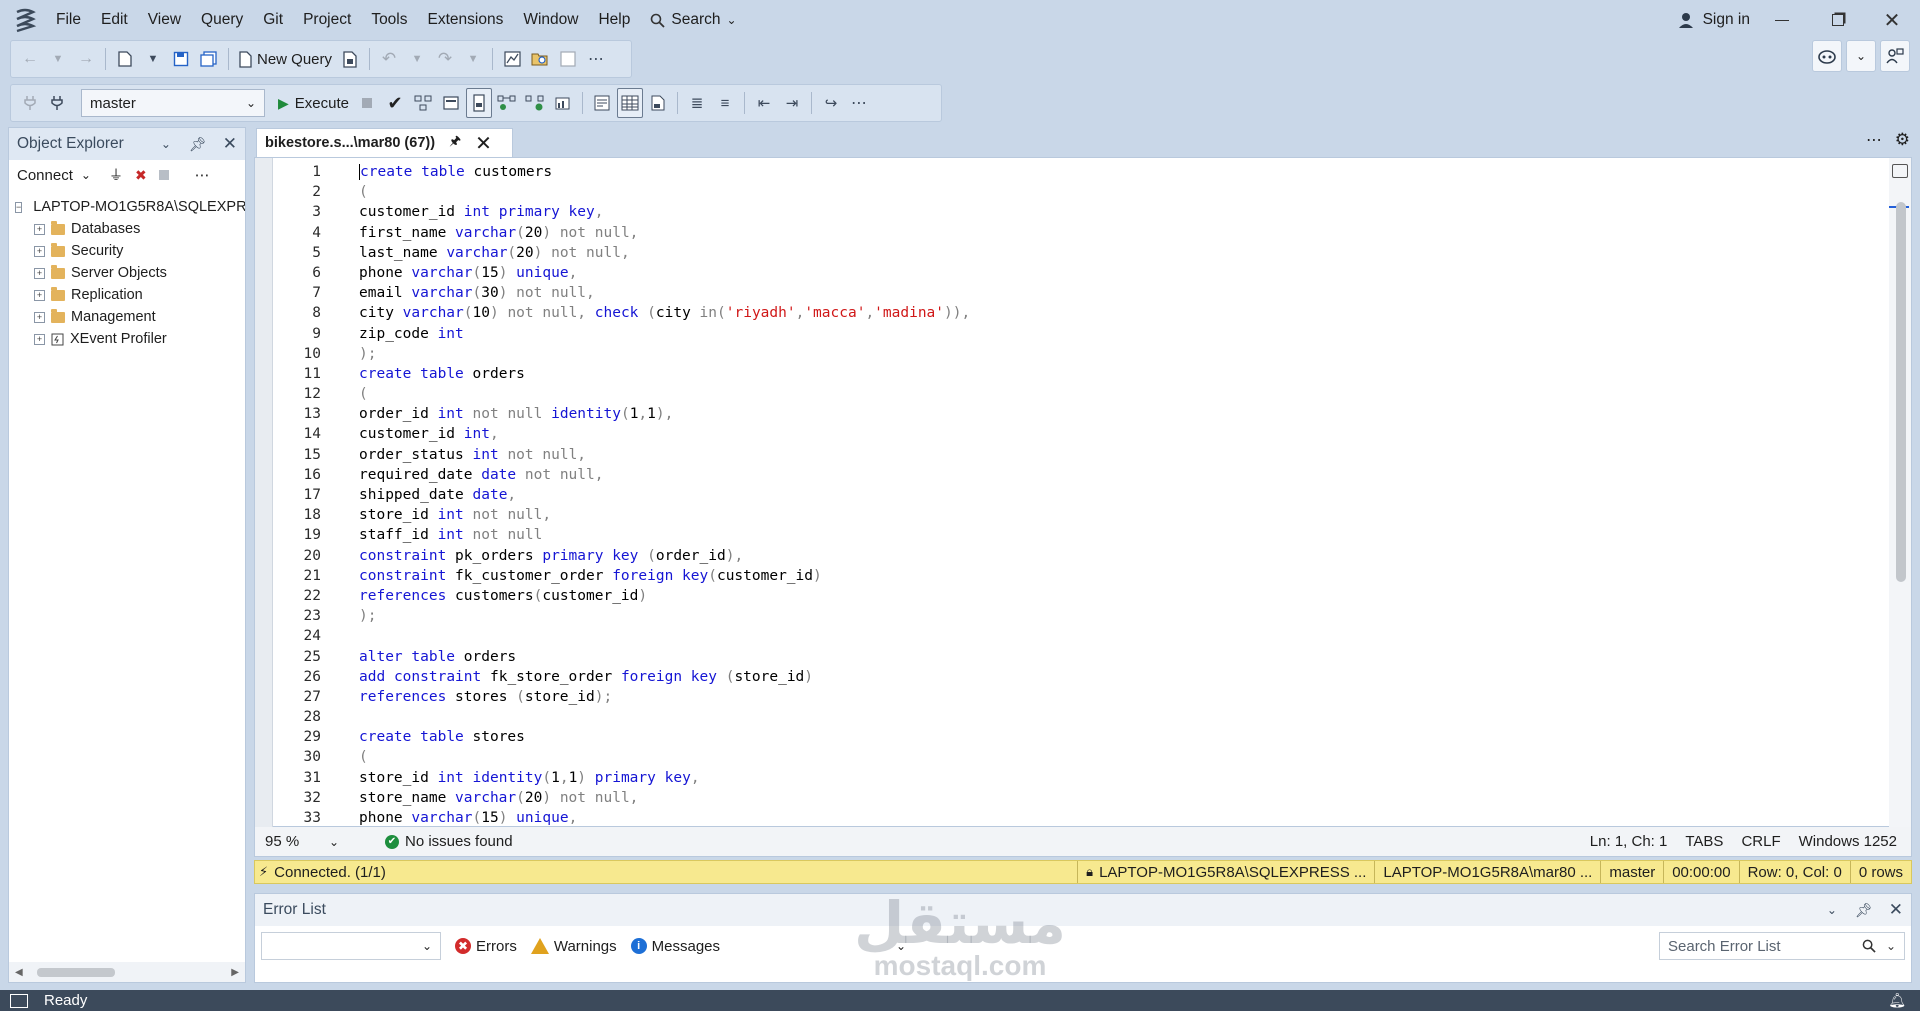 This screenshot has height=1011, width=1920. I want to click on change-connection-button, so click(58, 103).